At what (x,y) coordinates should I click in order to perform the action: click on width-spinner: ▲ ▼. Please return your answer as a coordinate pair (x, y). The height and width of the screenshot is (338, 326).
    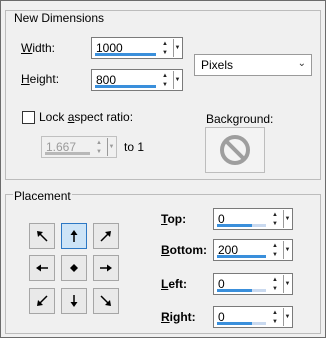
    Looking at the image, I should click on (165, 48).